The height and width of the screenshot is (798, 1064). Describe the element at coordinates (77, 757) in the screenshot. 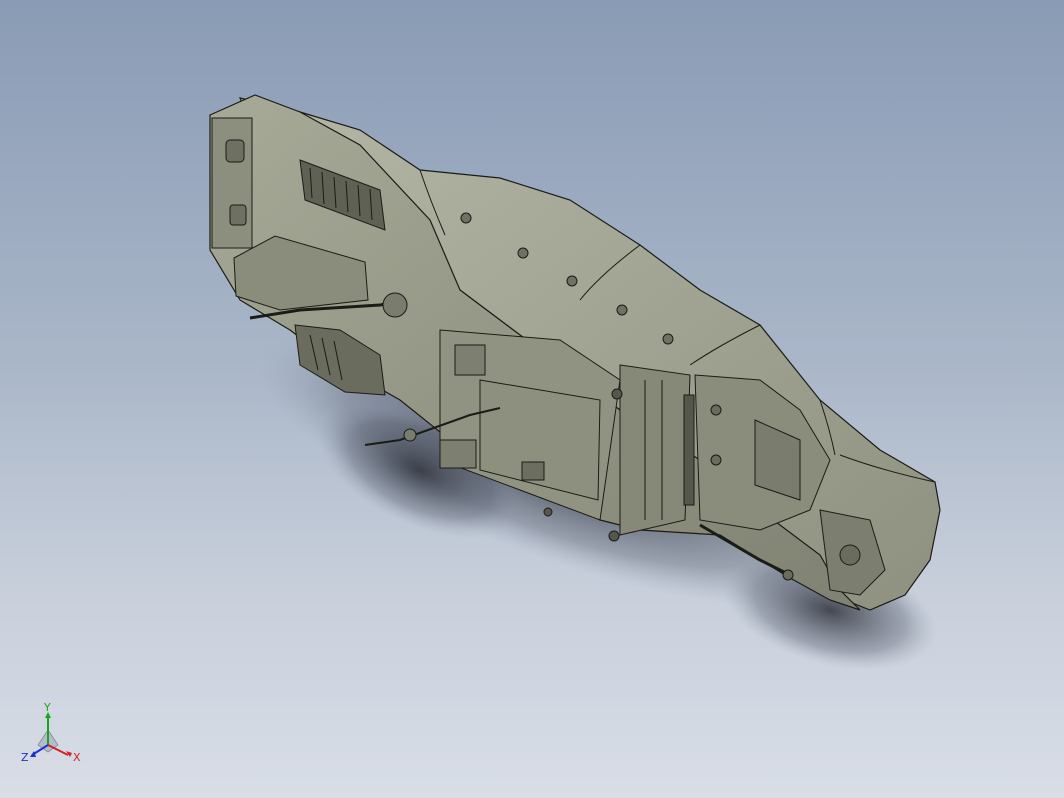

I see `triad-x-label: X` at that location.